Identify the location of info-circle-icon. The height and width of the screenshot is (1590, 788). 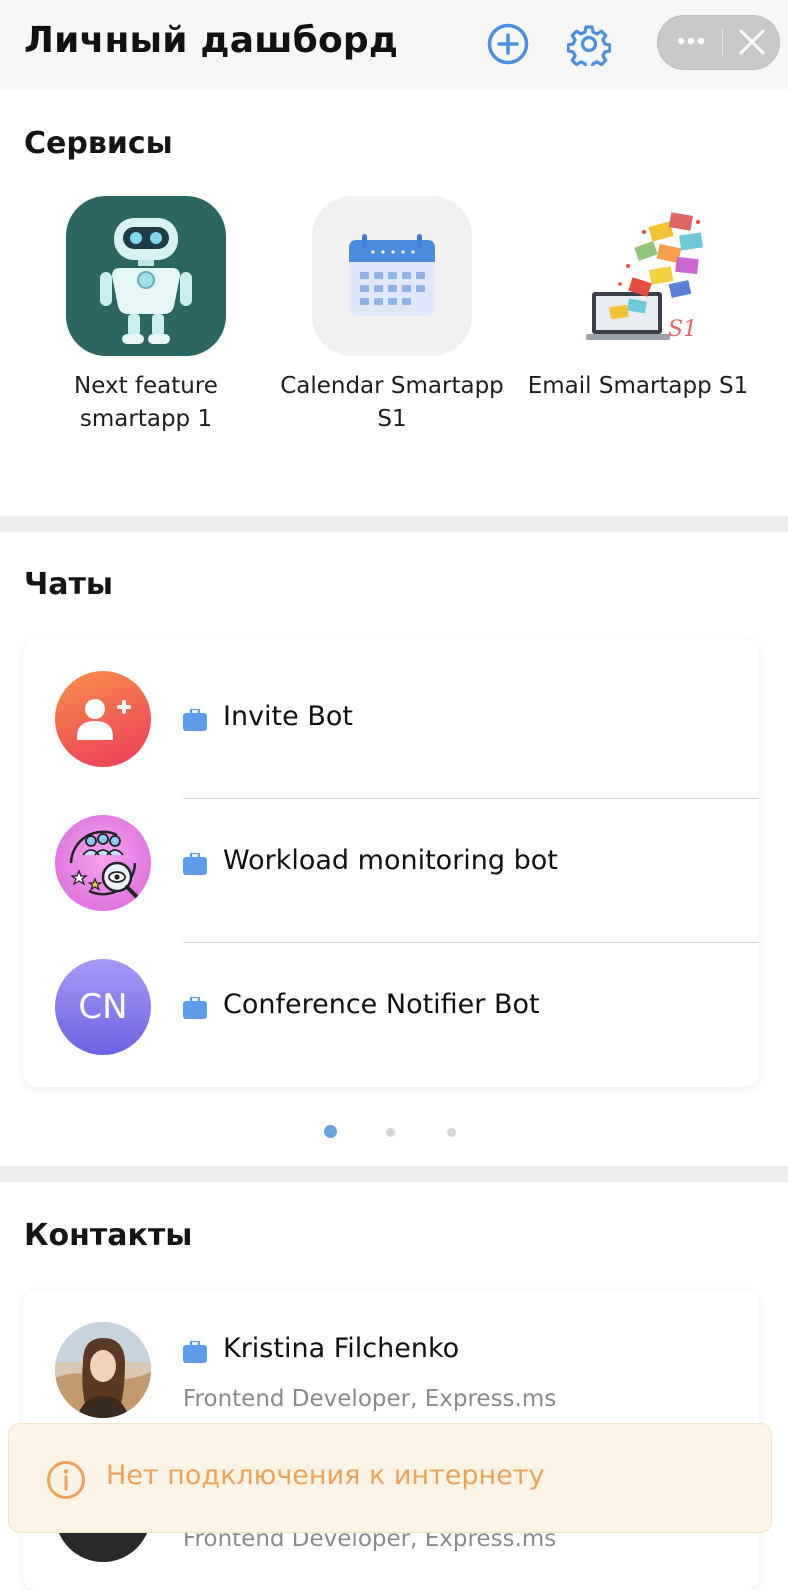
(66, 1480).